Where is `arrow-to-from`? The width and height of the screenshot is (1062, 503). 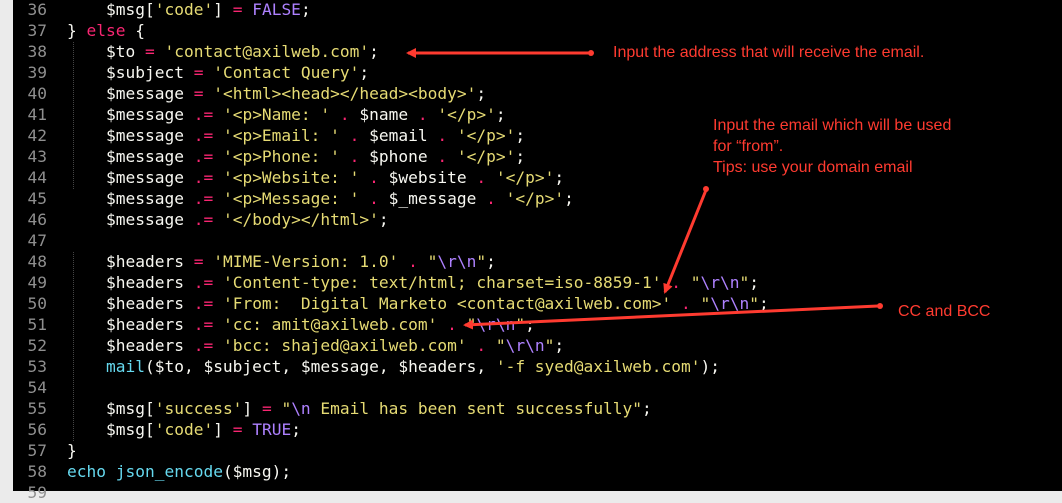
arrow-to-from is located at coordinates (685, 241).